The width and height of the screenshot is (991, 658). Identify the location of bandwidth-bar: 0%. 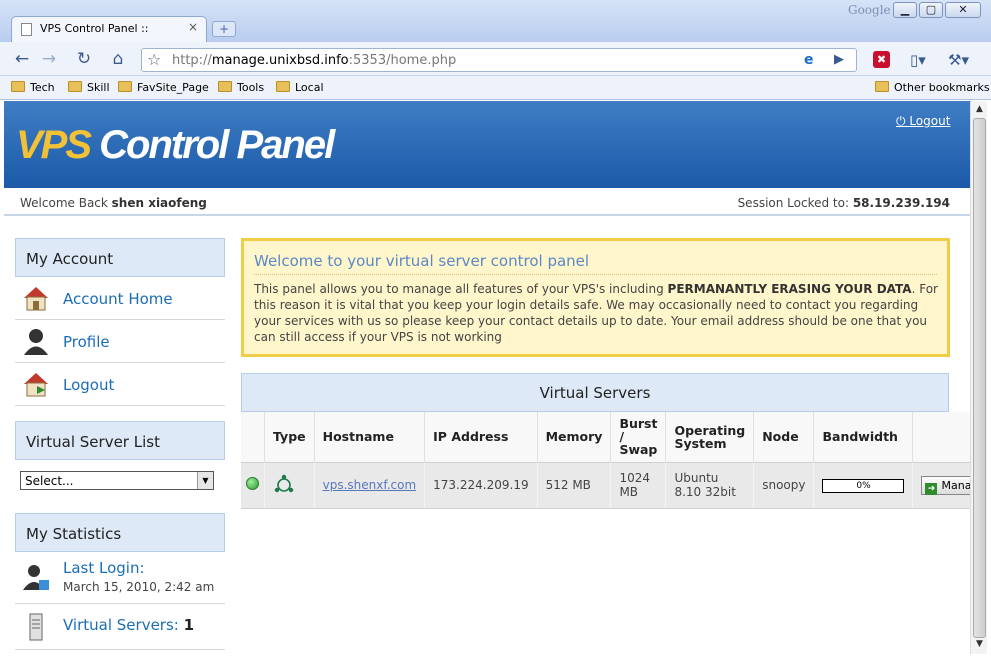
(863, 486).